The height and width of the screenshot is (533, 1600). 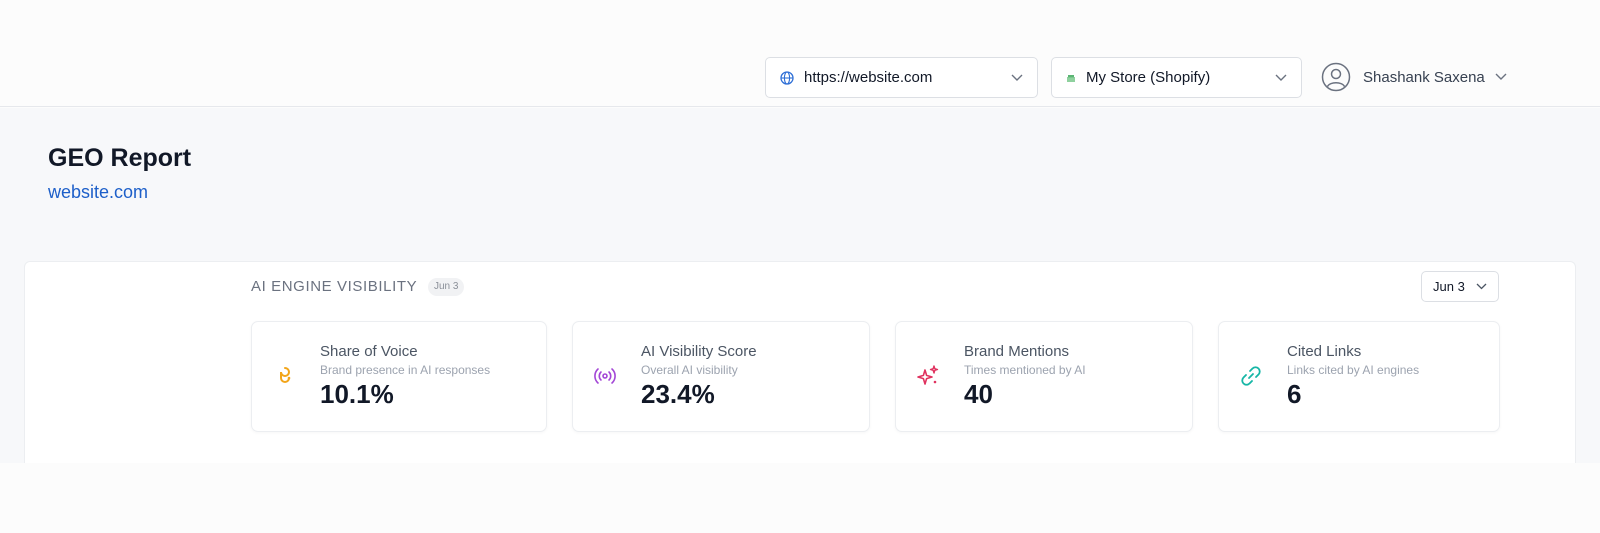 I want to click on card-title: Cited Links, so click(x=1324, y=351).